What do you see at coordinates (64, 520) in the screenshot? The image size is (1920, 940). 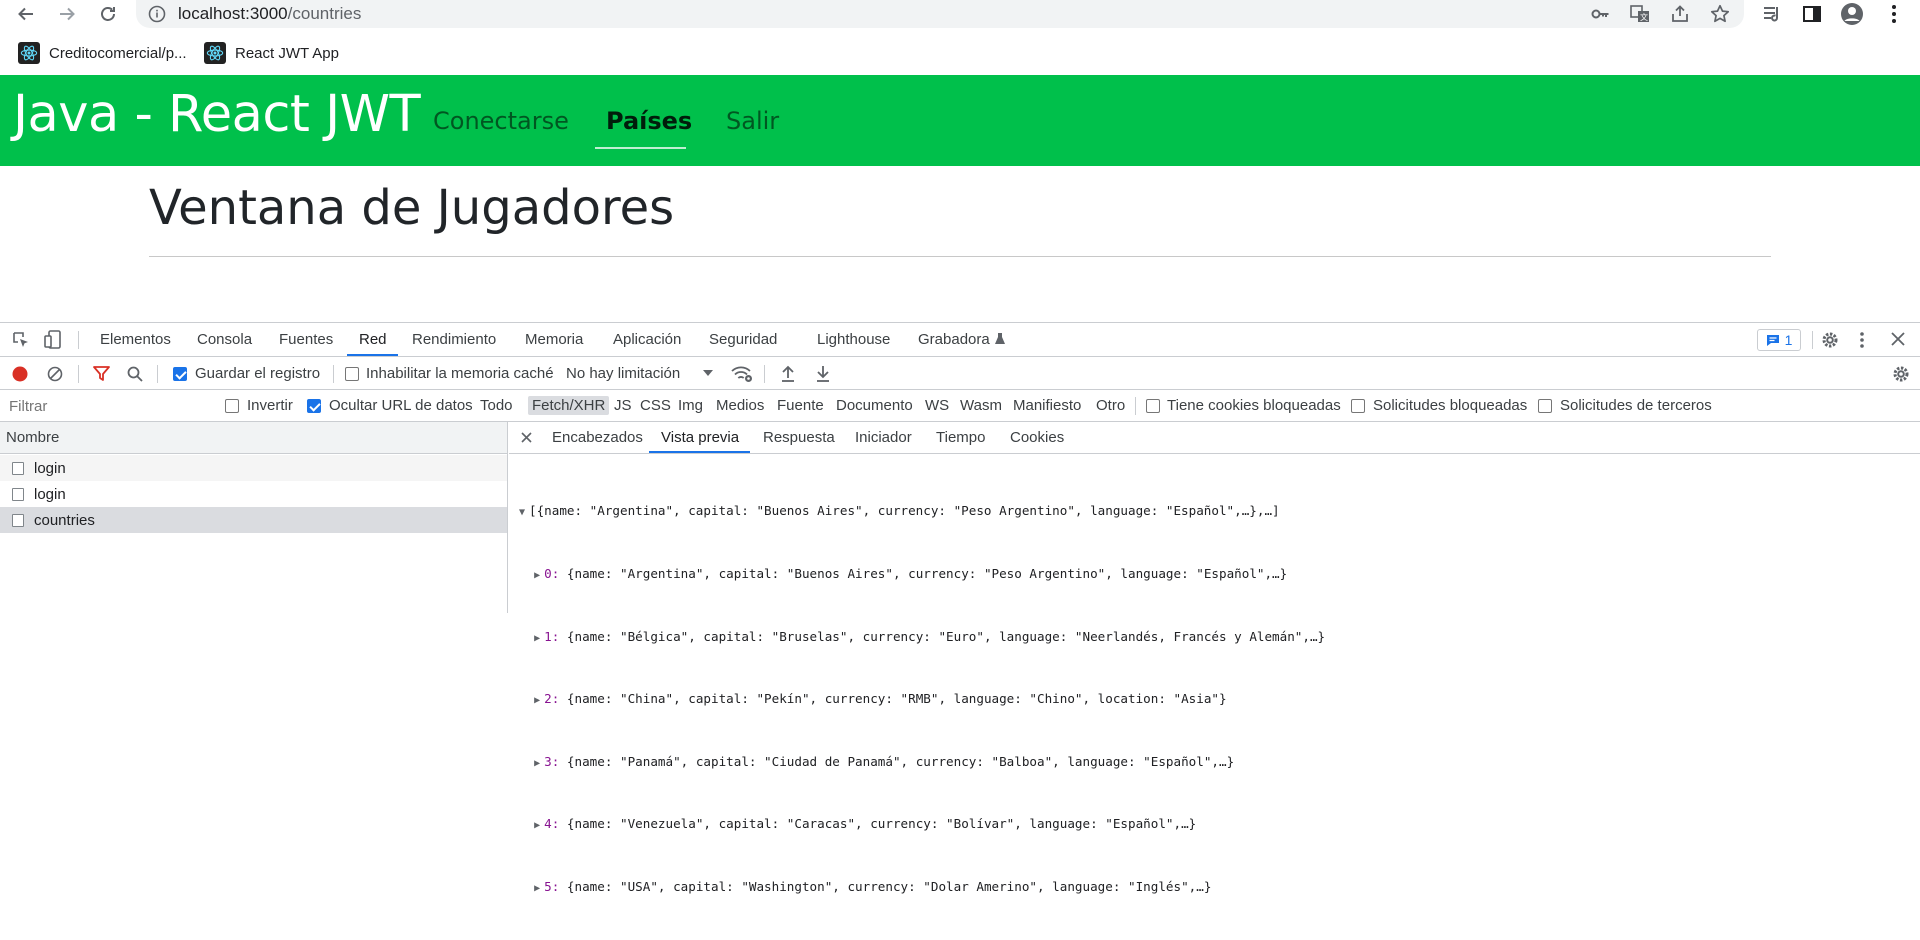 I see `request-name: countries` at bounding box center [64, 520].